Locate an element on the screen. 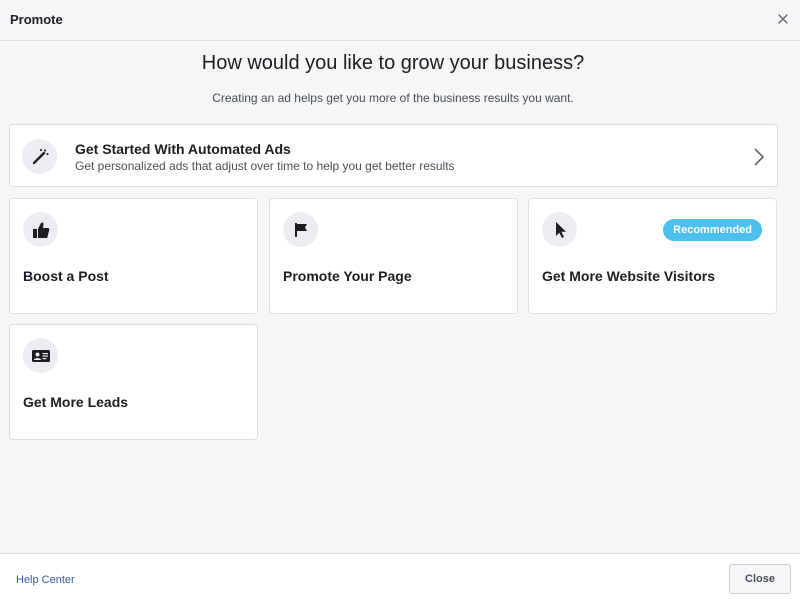  option-label: Promote Your Page is located at coordinates (347, 276).